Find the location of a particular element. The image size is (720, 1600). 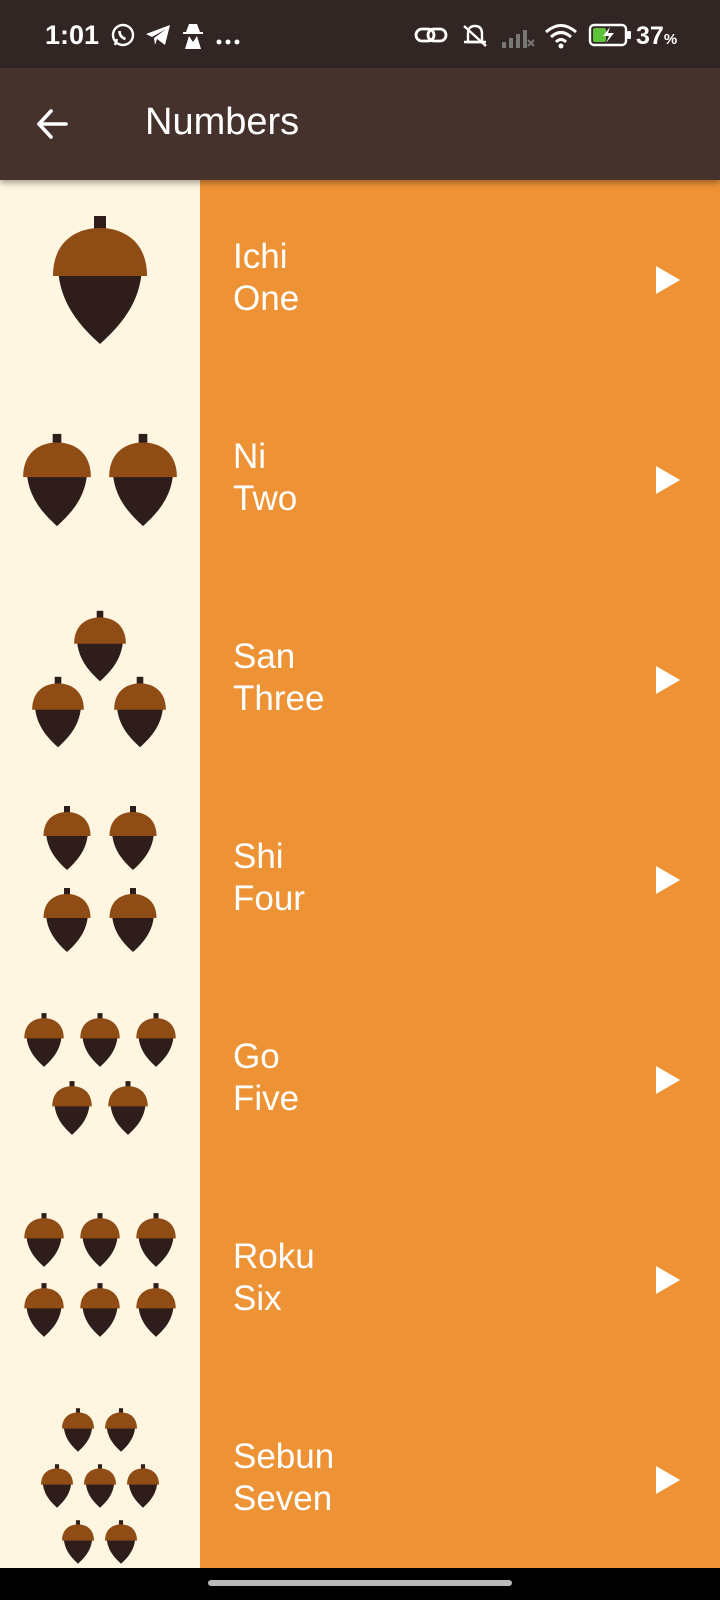

list-item: Roku Six is located at coordinates (360, 1280).